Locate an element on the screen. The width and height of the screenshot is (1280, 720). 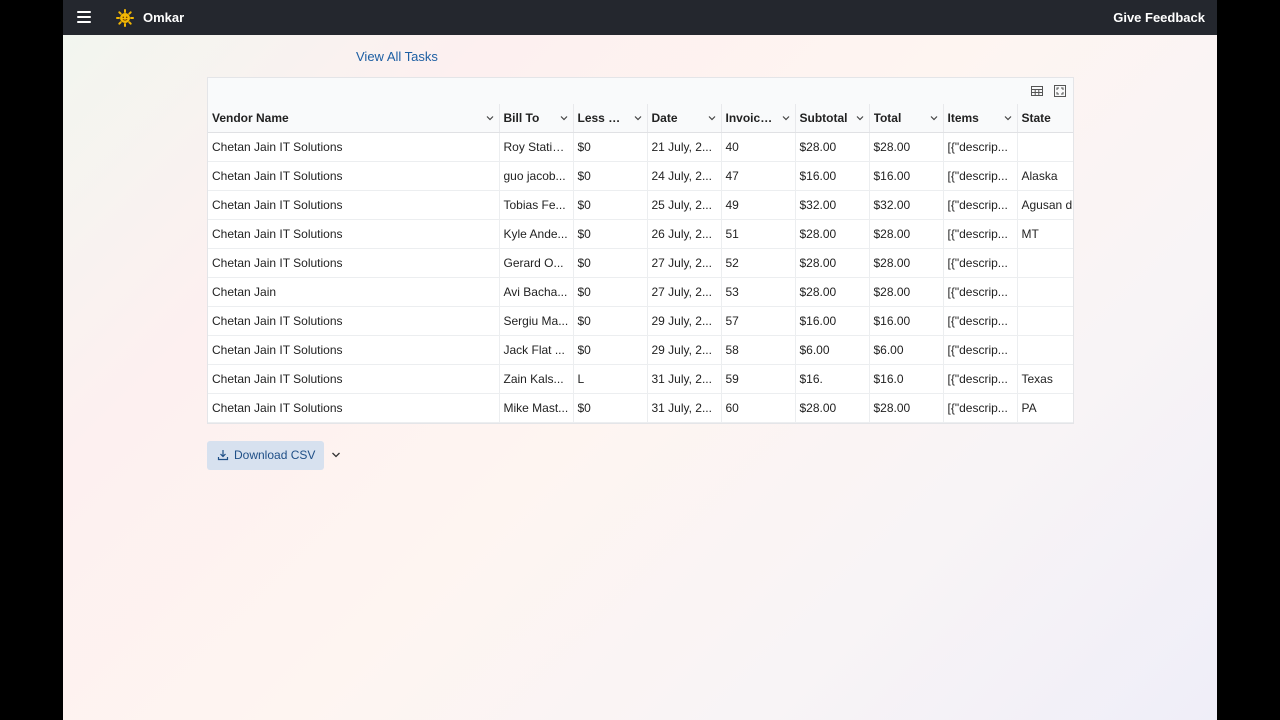
hamburger-icon is located at coordinates (84, 17).